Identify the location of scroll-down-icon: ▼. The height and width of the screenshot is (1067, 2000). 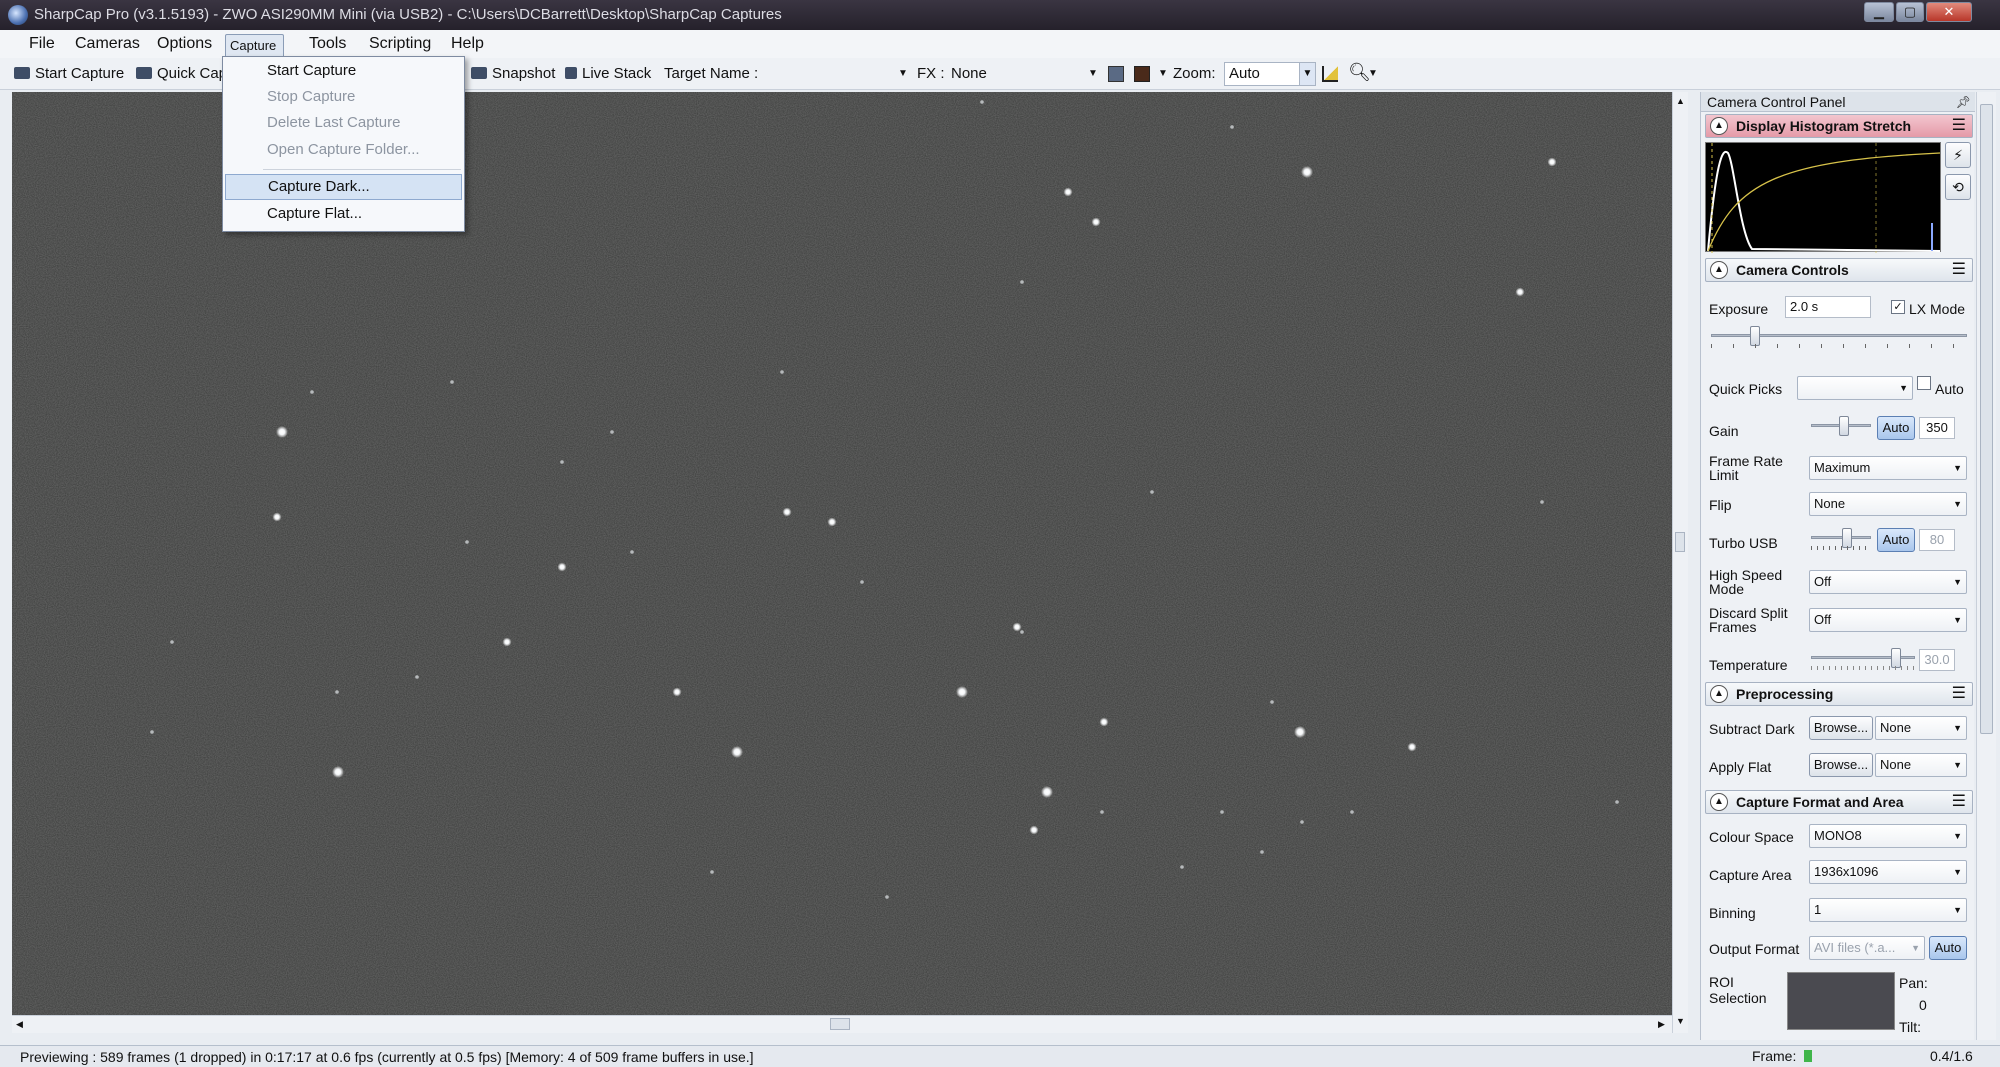
(1680, 1021).